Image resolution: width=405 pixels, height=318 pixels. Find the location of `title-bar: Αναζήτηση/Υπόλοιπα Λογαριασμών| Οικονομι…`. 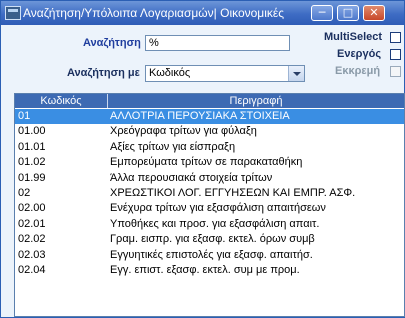

title-bar: Αναζήτηση/Υπόλοιπα Λογαριασμών| Οικονομι… is located at coordinates (202, 13).